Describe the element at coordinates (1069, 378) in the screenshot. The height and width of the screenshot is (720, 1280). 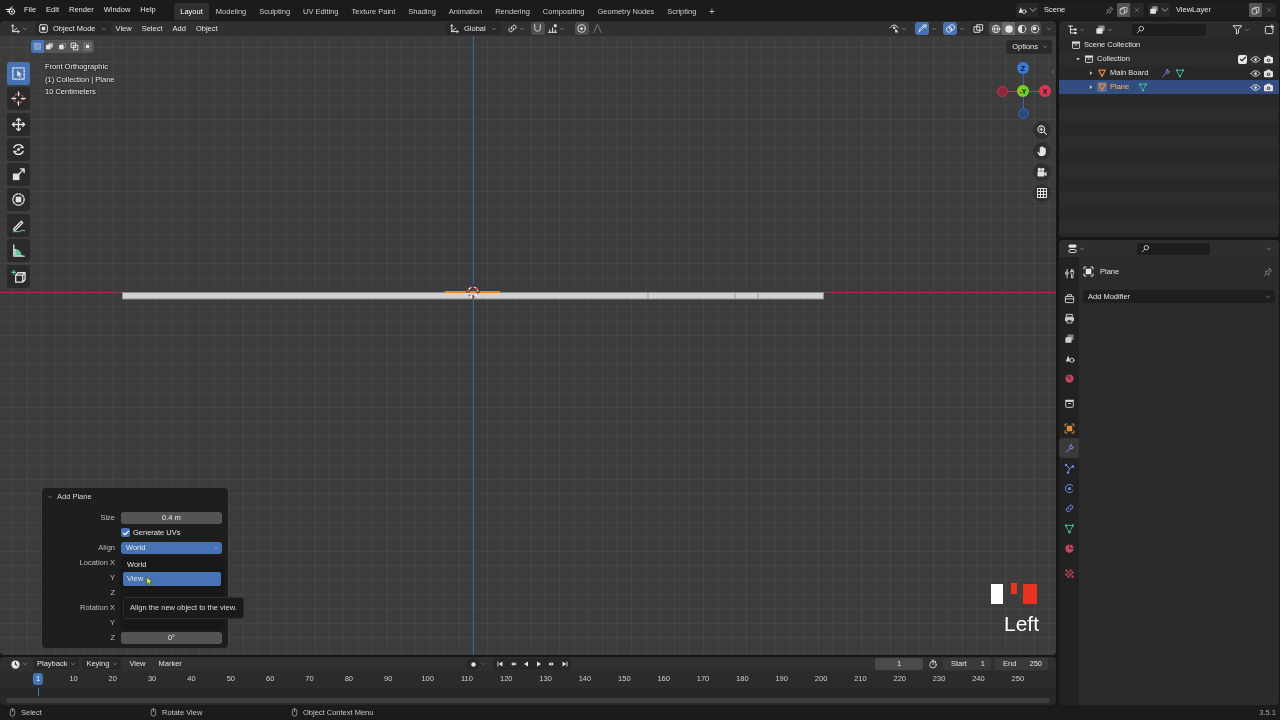
I see `globe-icon` at that location.